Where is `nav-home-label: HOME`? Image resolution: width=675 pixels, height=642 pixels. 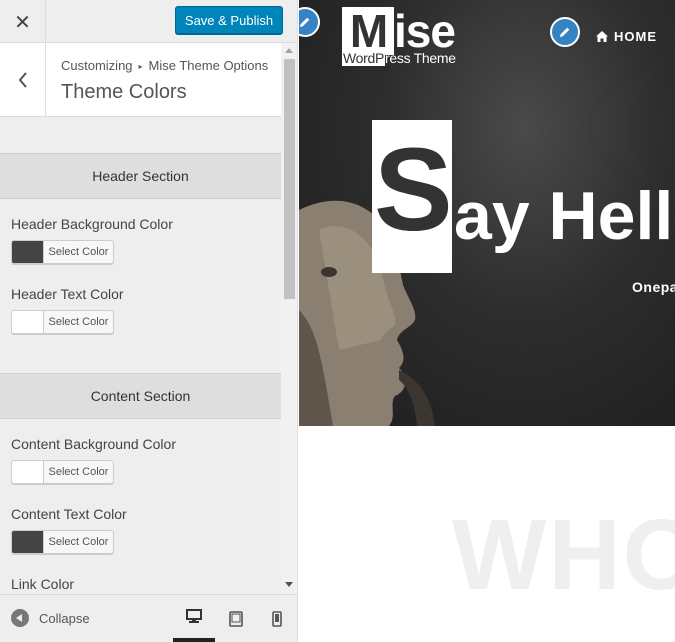 nav-home-label: HOME is located at coordinates (635, 36).